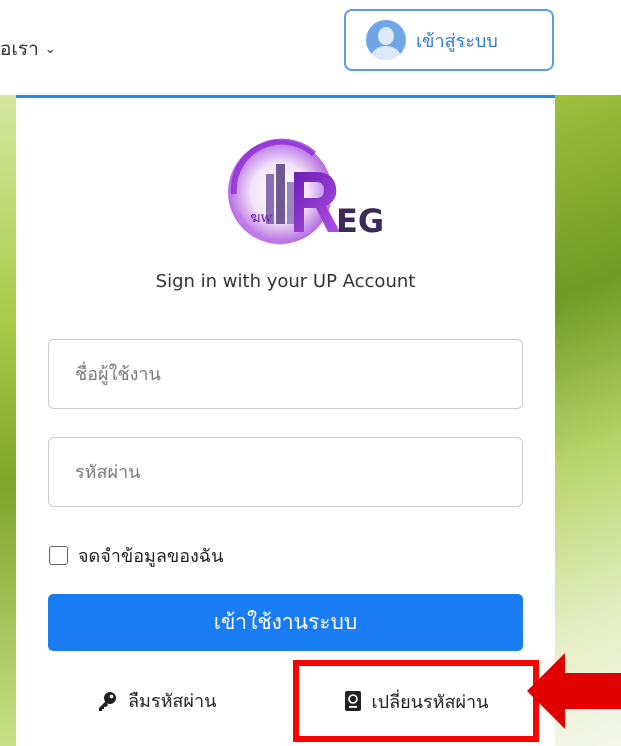 The image size is (621, 746). I want to click on password-field, so click(285, 472).